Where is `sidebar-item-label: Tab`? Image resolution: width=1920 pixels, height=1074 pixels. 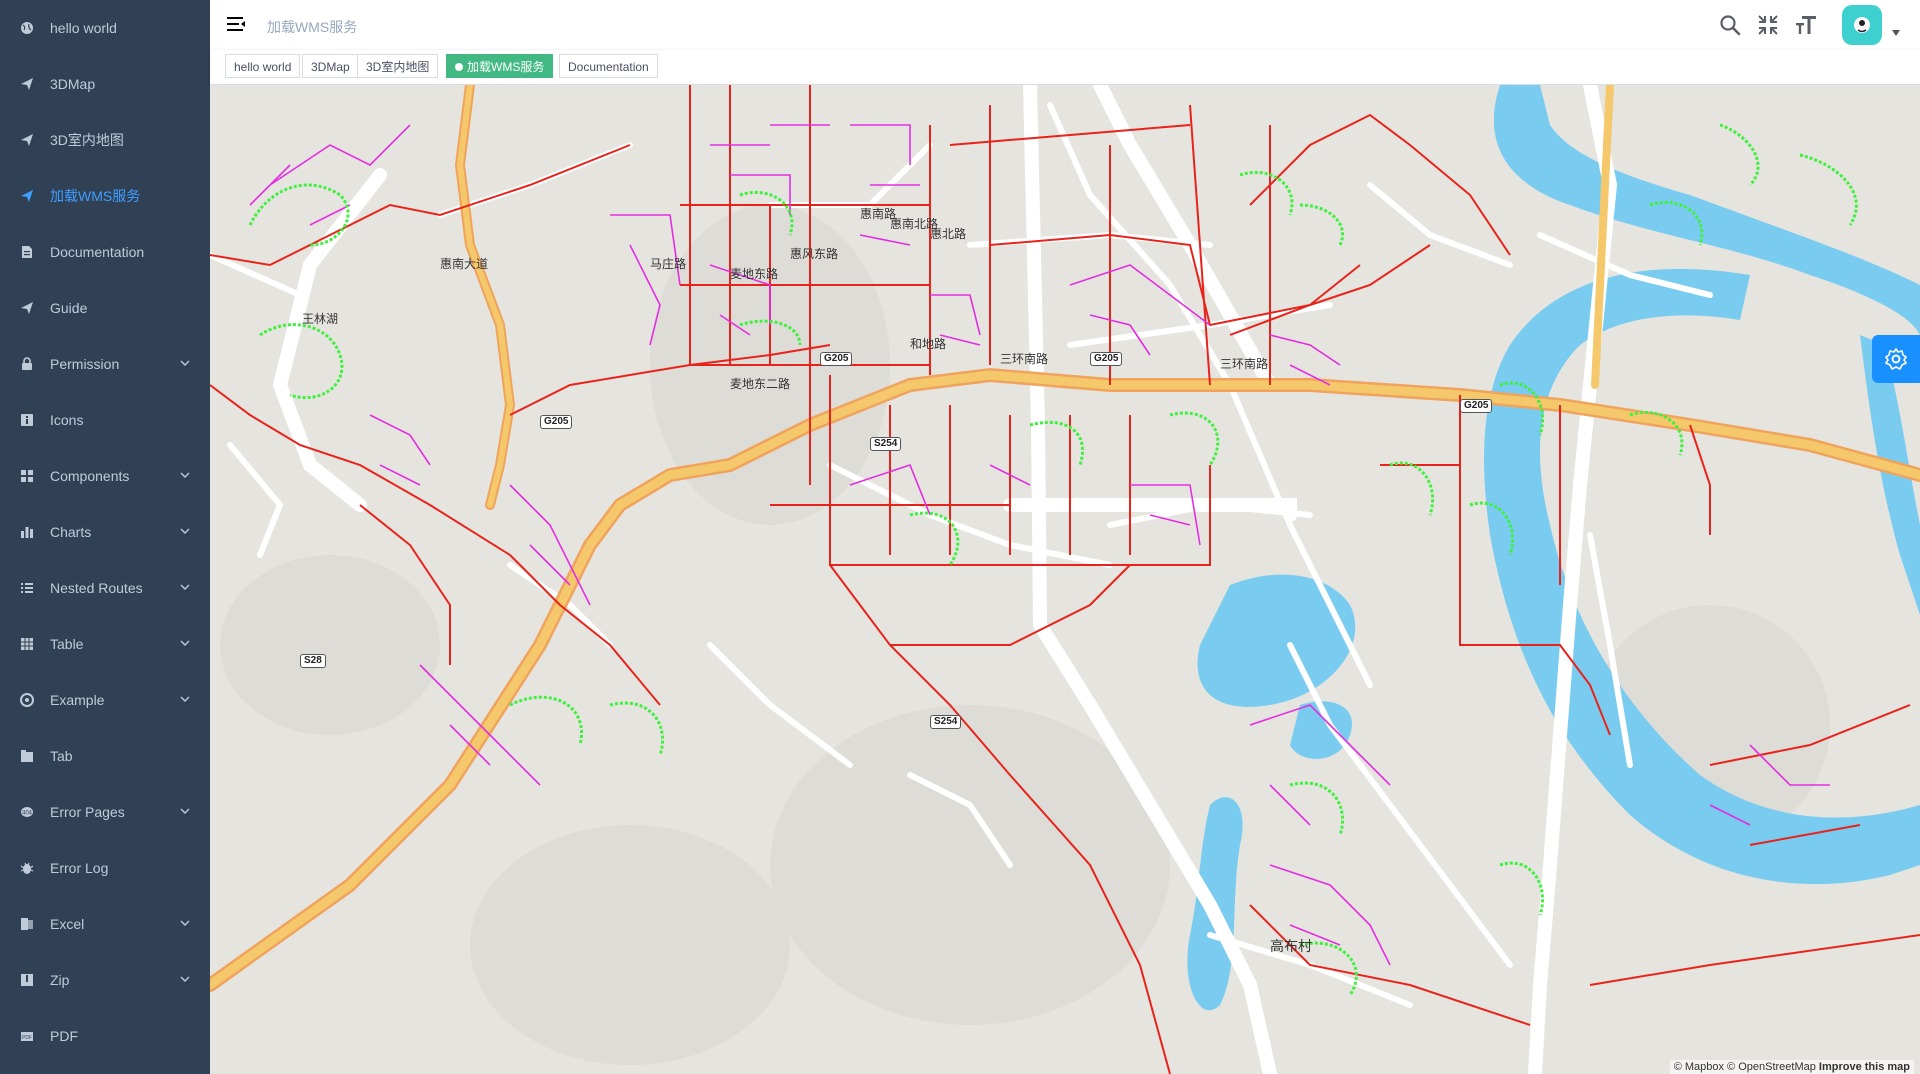
sidebar-item-label: Tab is located at coordinates (61, 756).